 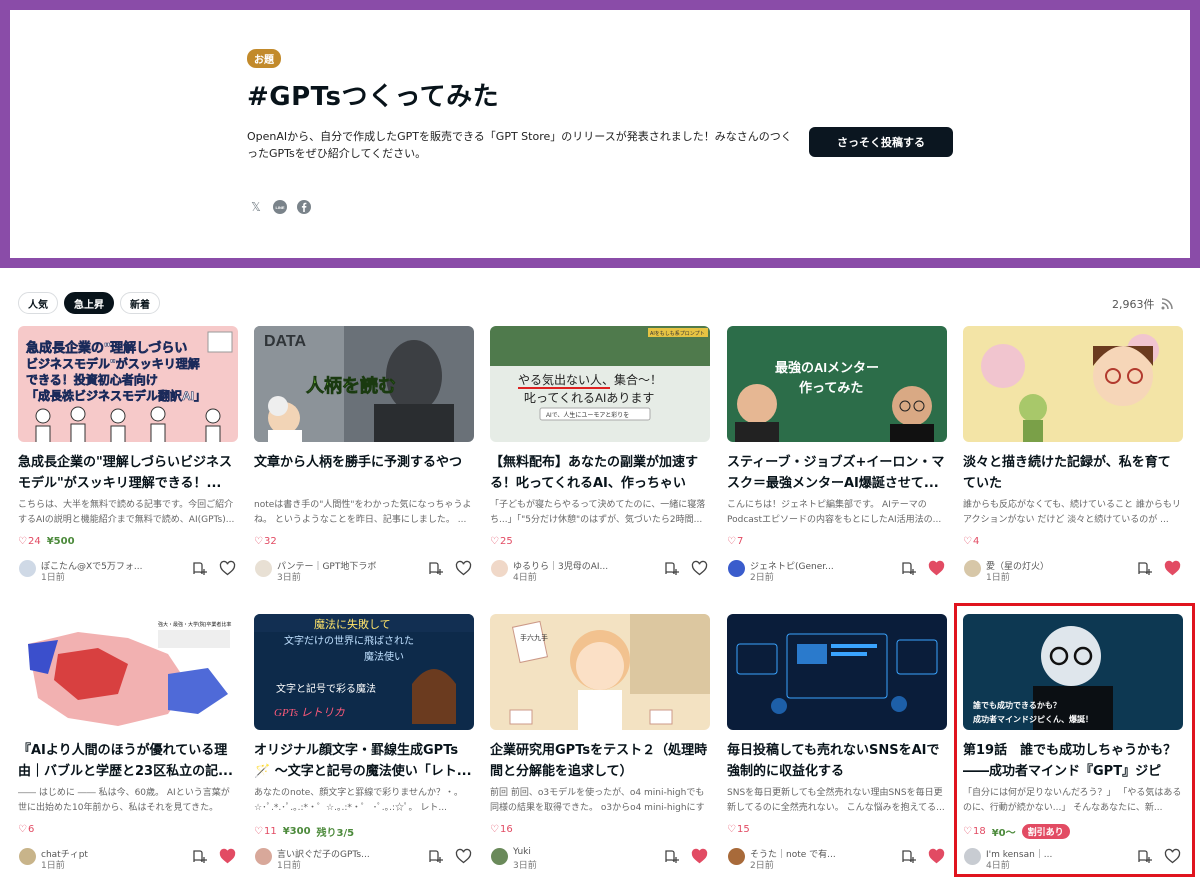 What do you see at coordinates (589, 398) in the screenshot?
I see `svg-text: 叱ってくれるAIあります` at bounding box center [589, 398].